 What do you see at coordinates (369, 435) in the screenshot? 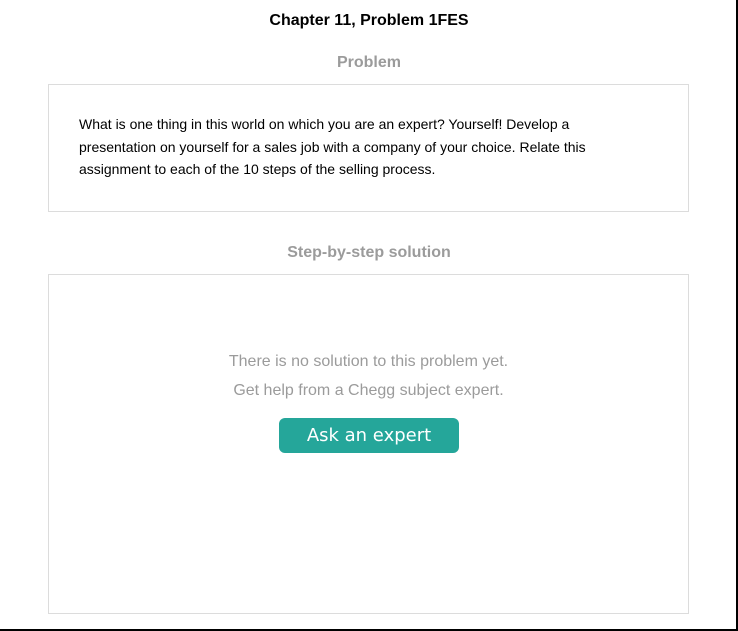
I see `ask-an-expert-button: Ask an expert` at bounding box center [369, 435].